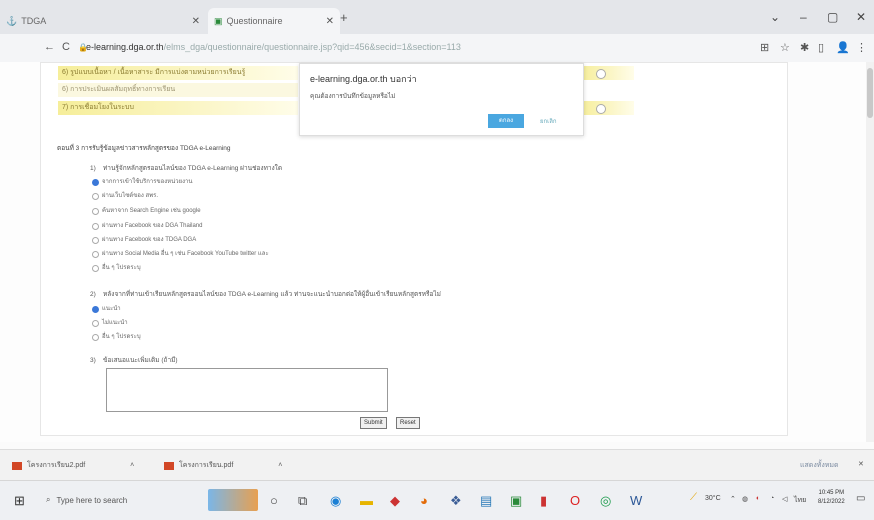 The width and height of the screenshot is (874, 520). I want to click on q1-option: อื่น ๆ โปรดระบุ, so click(116, 268).